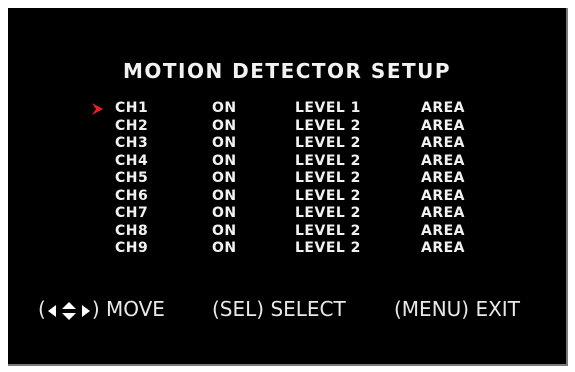 The width and height of the screenshot is (575, 372). What do you see at coordinates (132, 248) in the screenshot?
I see `channel-name: CH9` at bounding box center [132, 248].